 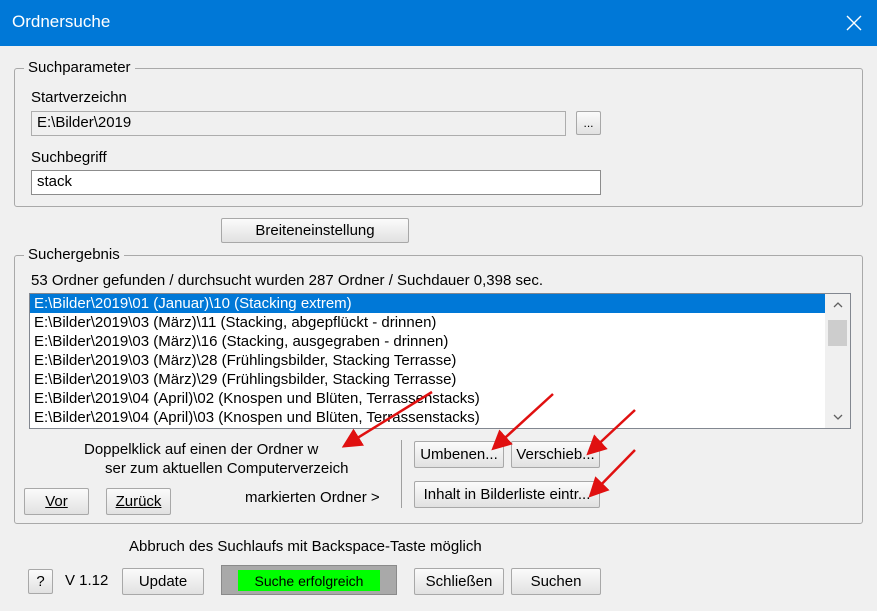 I want to click on scroll-thumb, so click(x=837, y=333).